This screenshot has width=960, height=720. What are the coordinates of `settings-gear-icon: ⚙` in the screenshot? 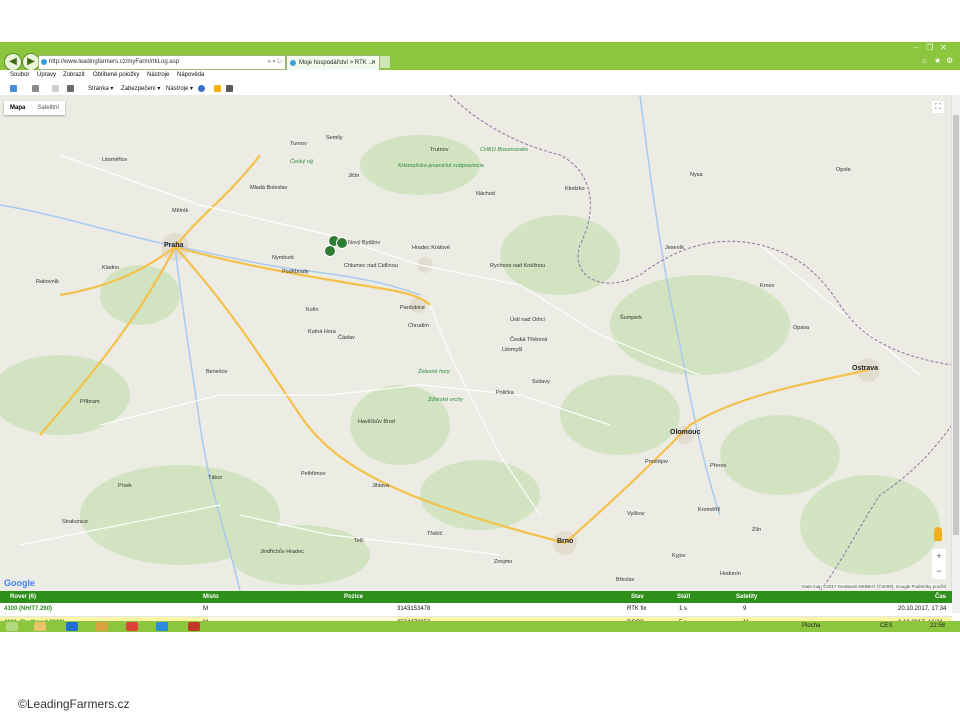 It's located at (949, 60).